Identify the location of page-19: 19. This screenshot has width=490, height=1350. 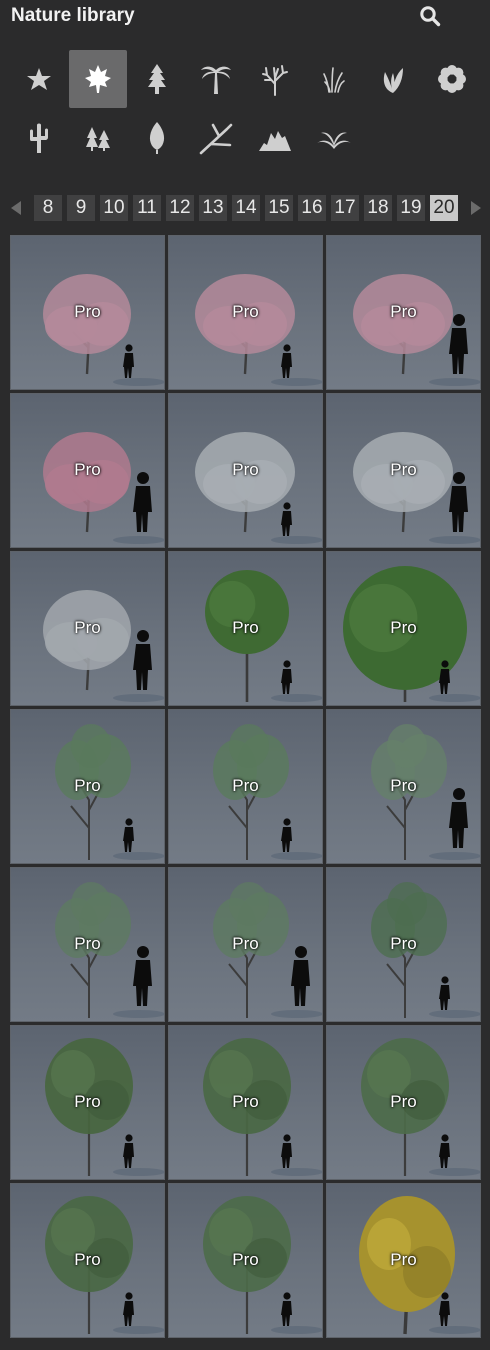
(411, 208).